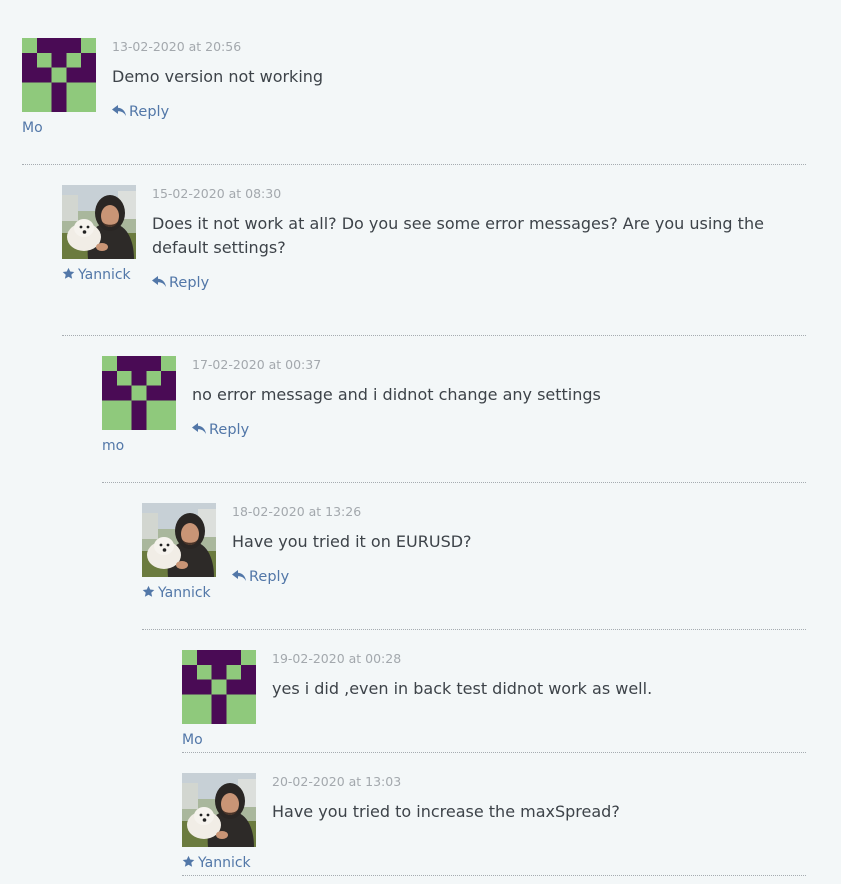 This screenshot has width=841, height=884. What do you see at coordinates (337, 781) in the screenshot?
I see `comment-date: 20-02-2020 at 13:03` at bounding box center [337, 781].